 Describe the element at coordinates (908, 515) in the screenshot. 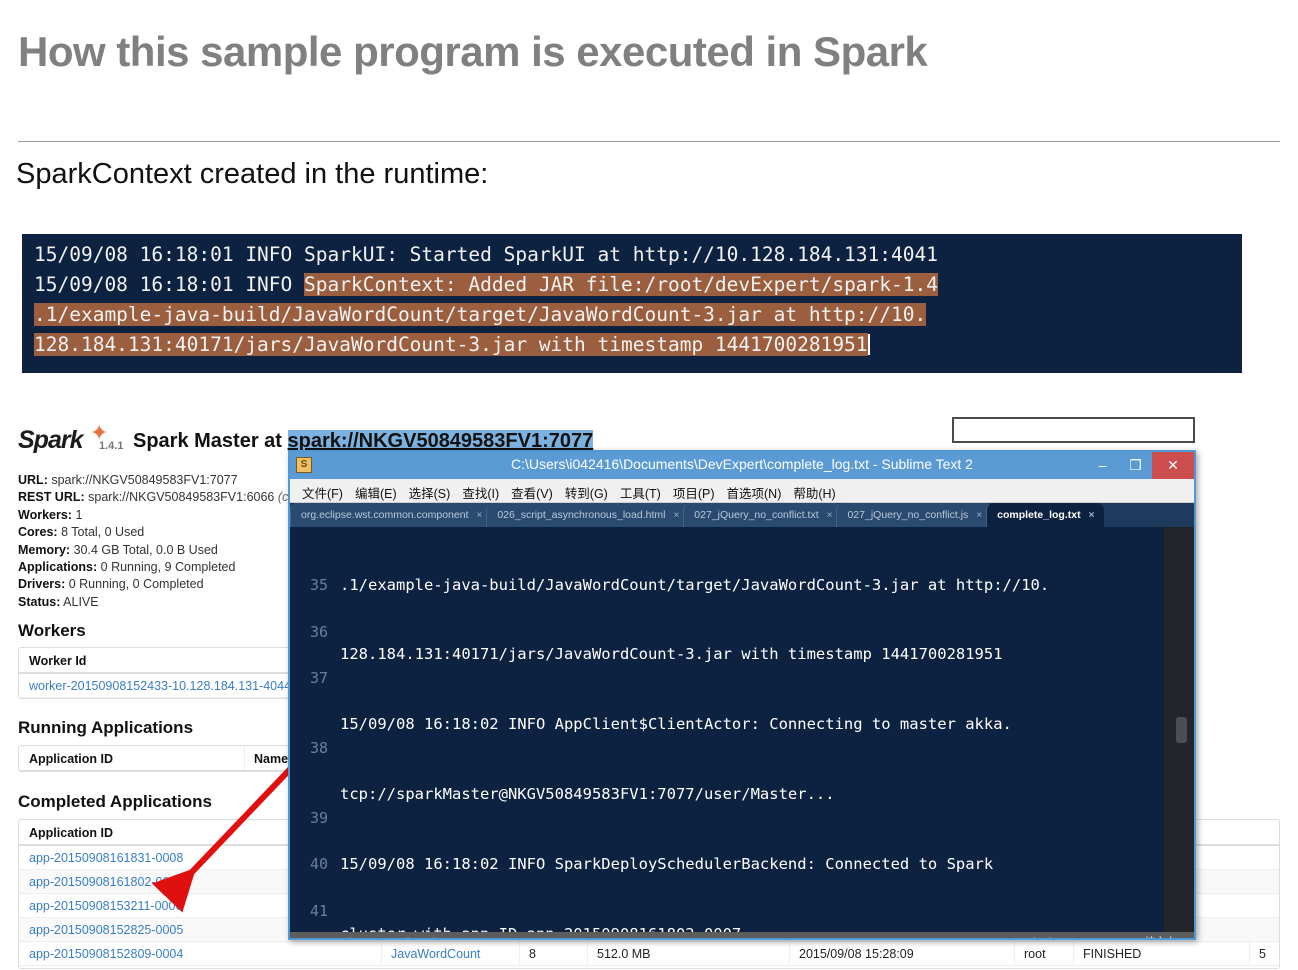

I see `tab-label: 027_jQuery_no_conflict.js` at that location.